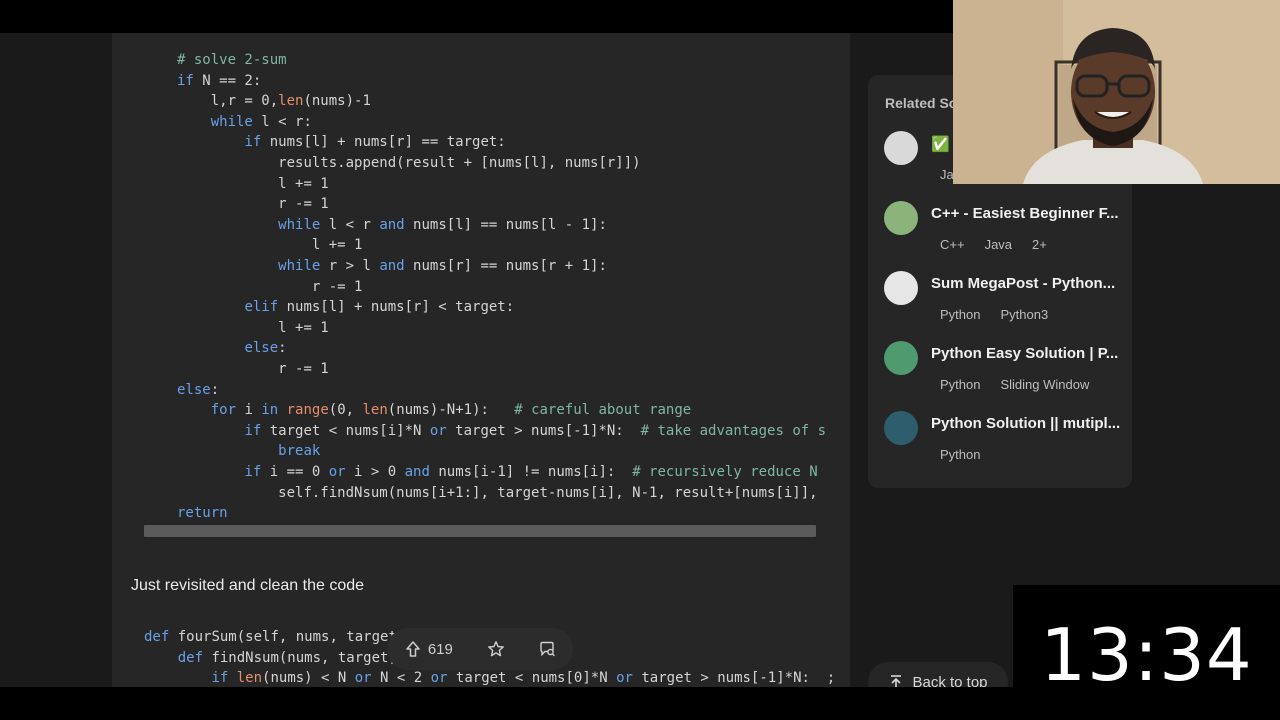 This screenshot has height=720, width=1280. I want to click on favorite-button, so click(496, 649).